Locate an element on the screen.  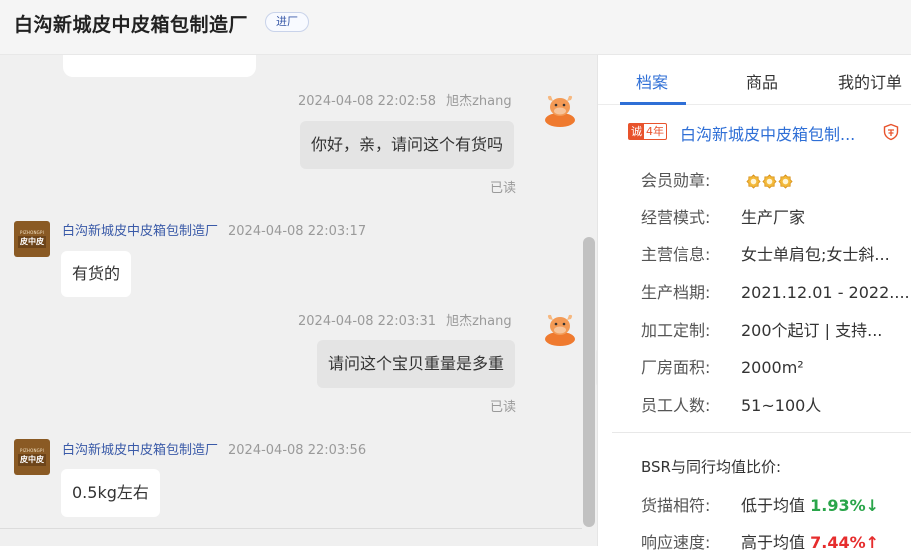
page-title: 白沟新城皮中皮箱包制造厂 is located at coordinates (131, 25).